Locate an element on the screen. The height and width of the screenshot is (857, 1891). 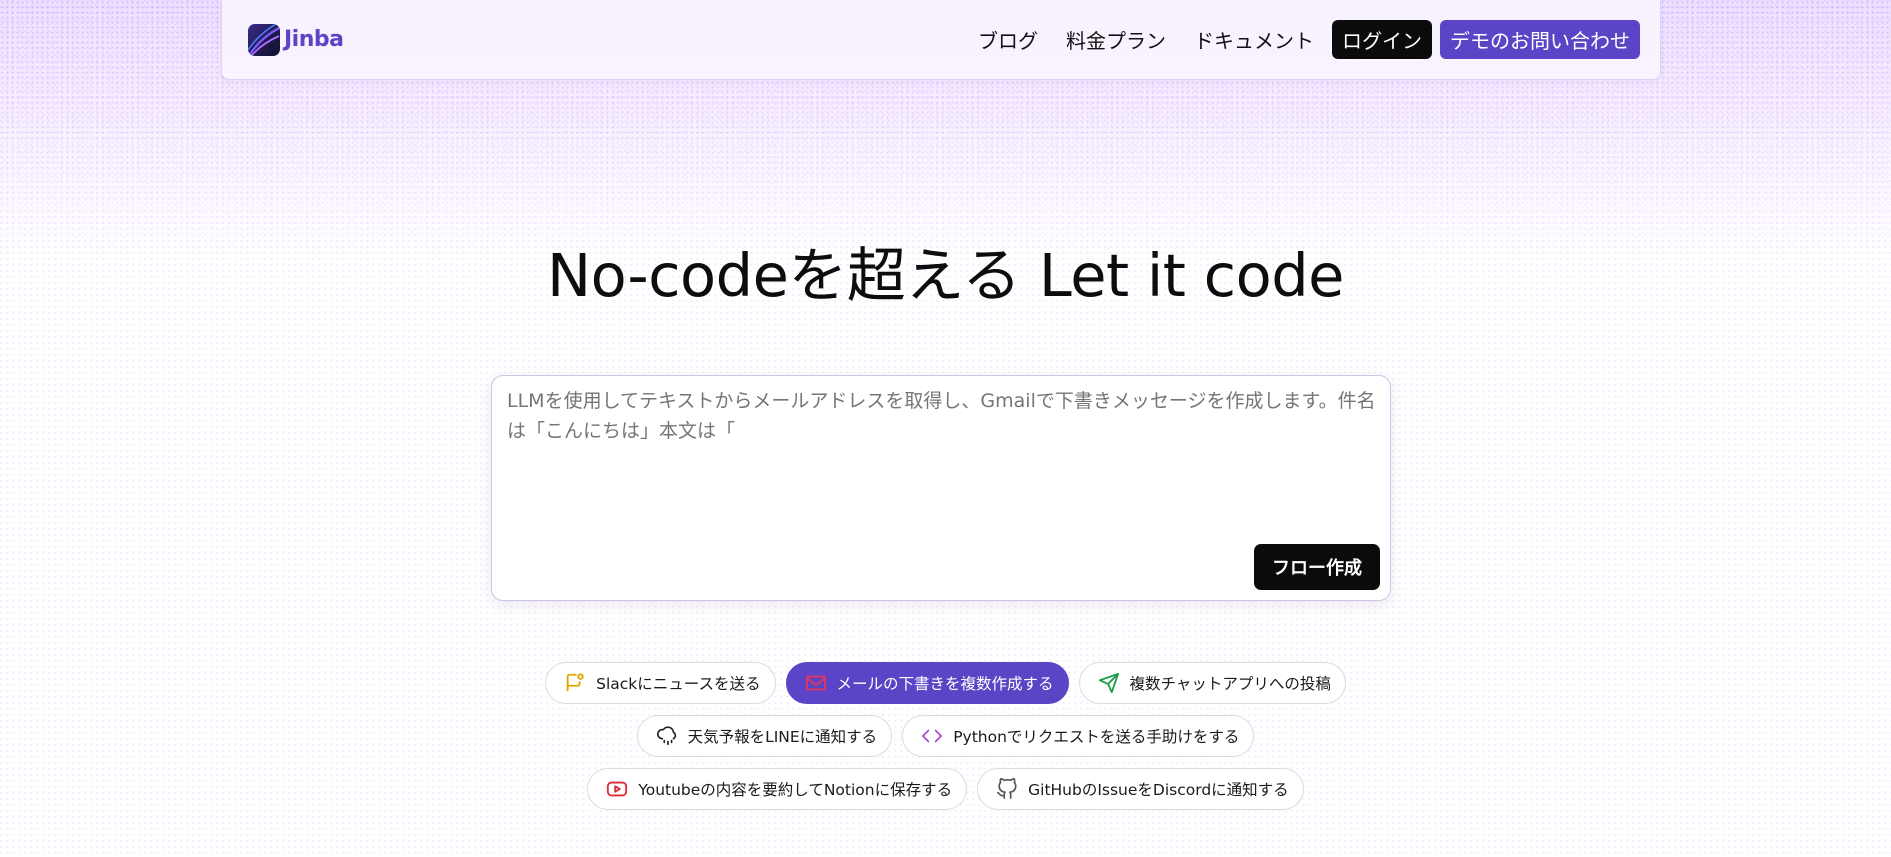
chip-youtube-notion: Youtubeの内容を要約してNotionに保存する is located at coordinates (777, 789).